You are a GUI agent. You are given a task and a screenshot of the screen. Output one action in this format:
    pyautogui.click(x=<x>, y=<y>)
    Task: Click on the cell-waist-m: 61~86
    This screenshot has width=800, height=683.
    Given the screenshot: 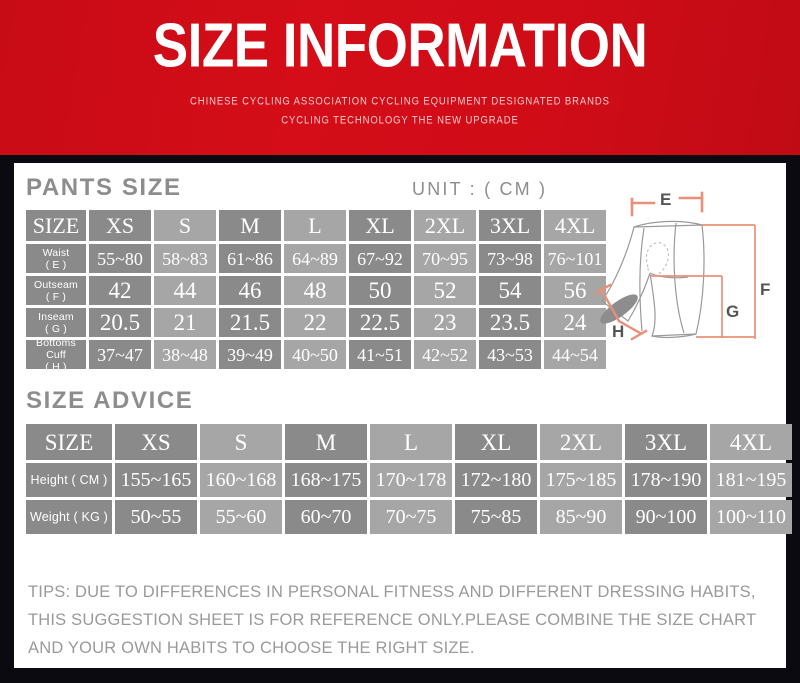 What is the action you would take?
    pyautogui.click(x=250, y=258)
    